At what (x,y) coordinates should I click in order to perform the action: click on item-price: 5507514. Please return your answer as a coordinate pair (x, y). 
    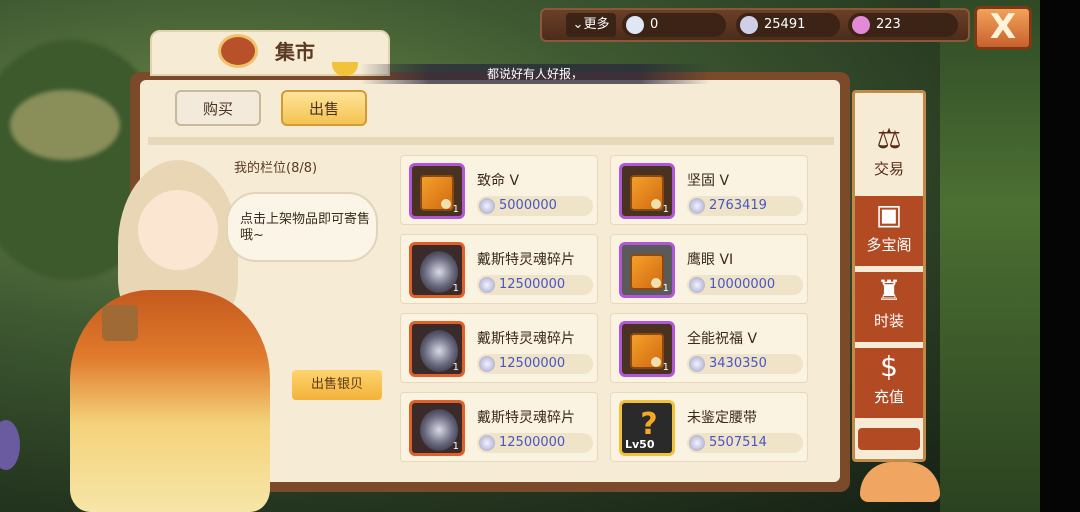
    Looking at the image, I should click on (745, 443).